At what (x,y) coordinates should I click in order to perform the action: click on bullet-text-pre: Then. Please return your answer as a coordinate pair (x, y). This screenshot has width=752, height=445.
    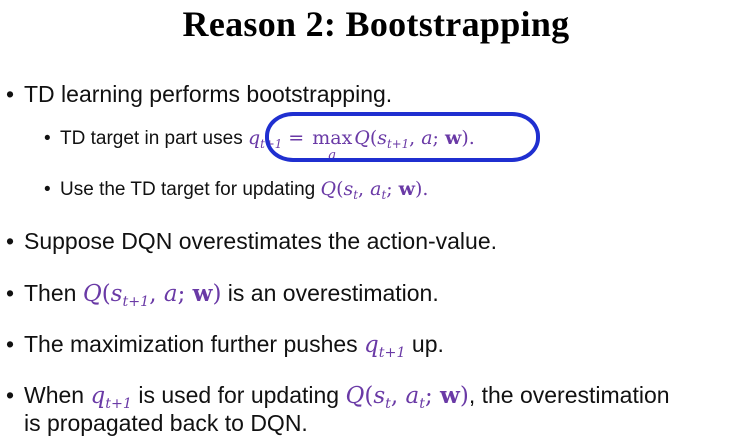
    Looking at the image, I should click on (53, 293).